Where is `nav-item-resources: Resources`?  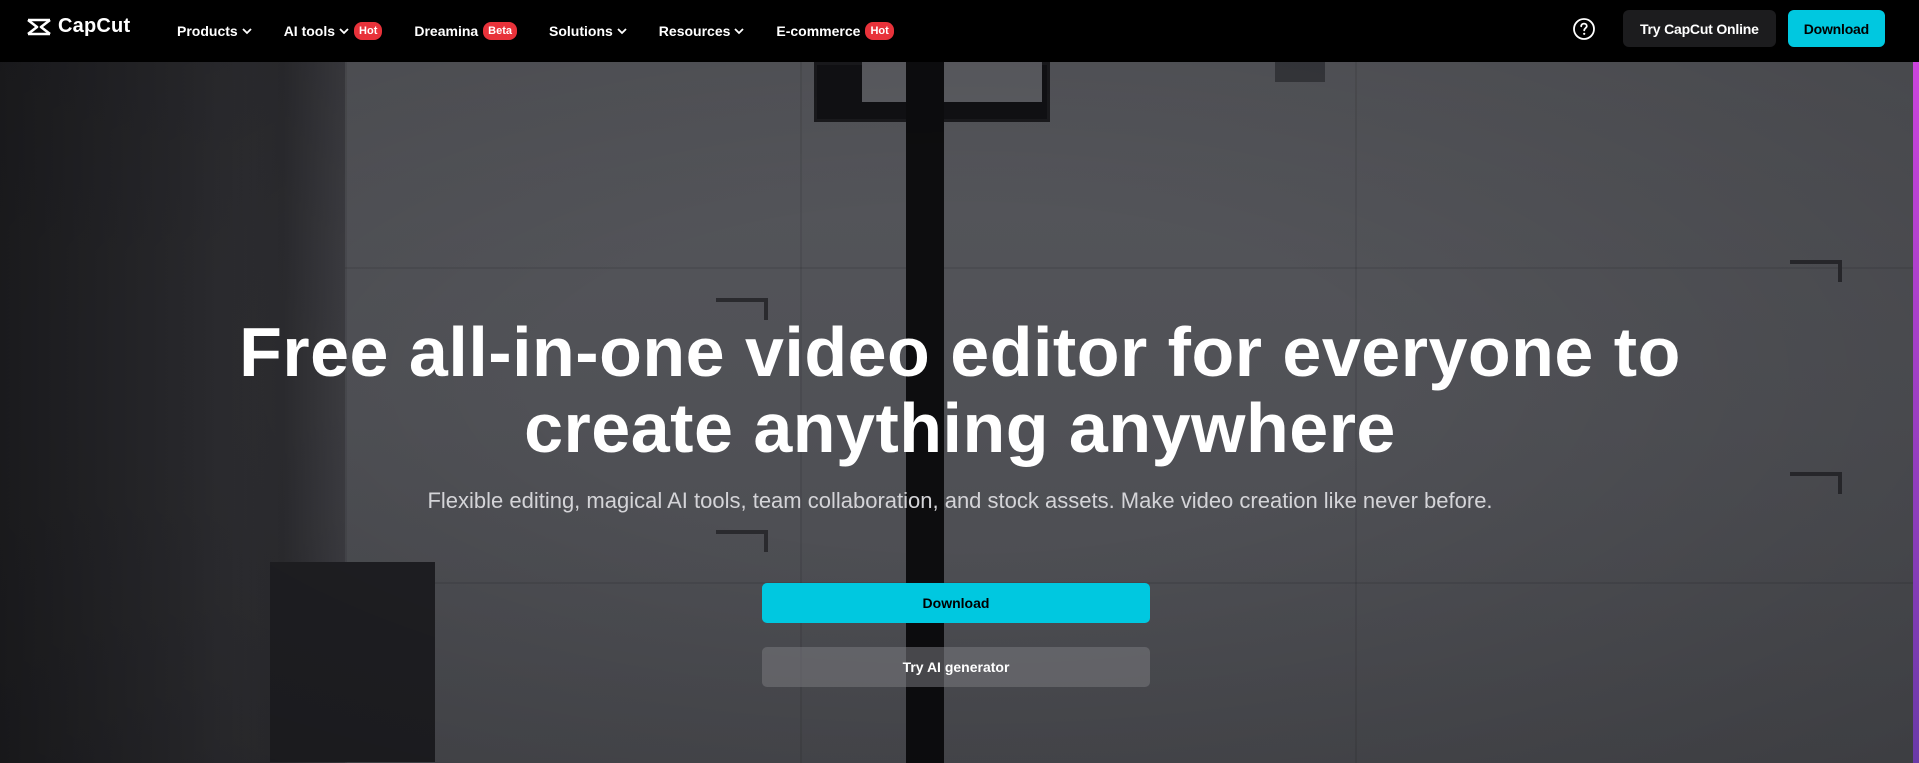 nav-item-resources: Resources is located at coordinates (702, 31).